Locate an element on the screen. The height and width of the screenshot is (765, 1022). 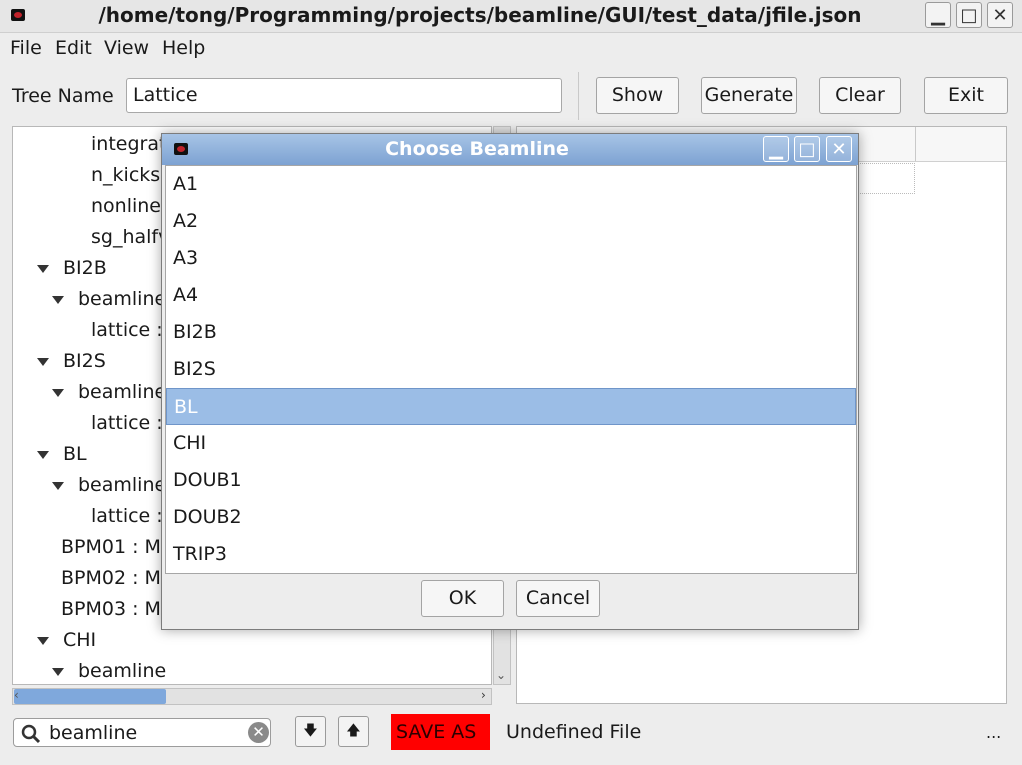
menu-view: View is located at coordinates (126, 48).